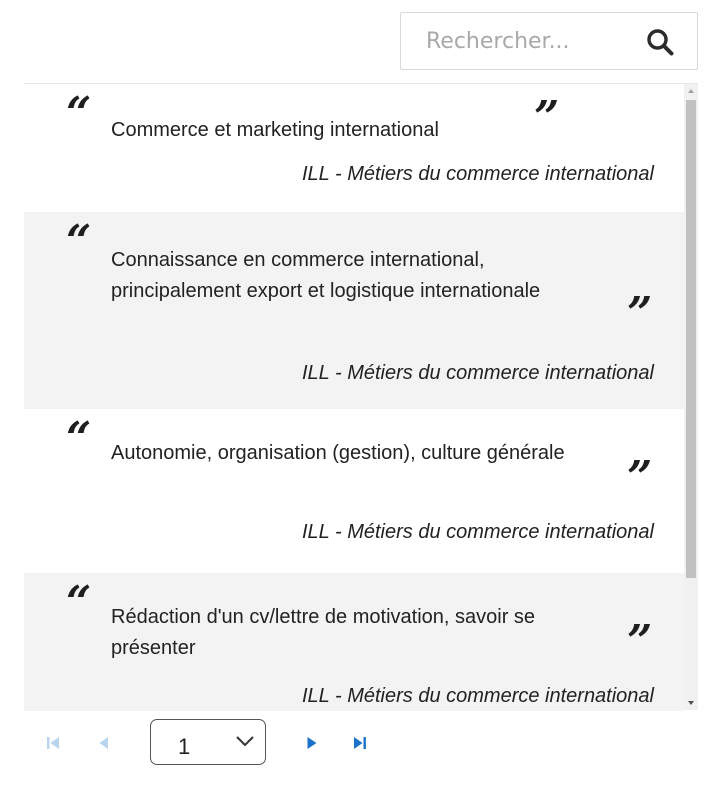 Image resolution: width=714 pixels, height=785 pixels. Describe the element at coordinates (104, 743) in the screenshot. I see `previous-page-icon` at that location.